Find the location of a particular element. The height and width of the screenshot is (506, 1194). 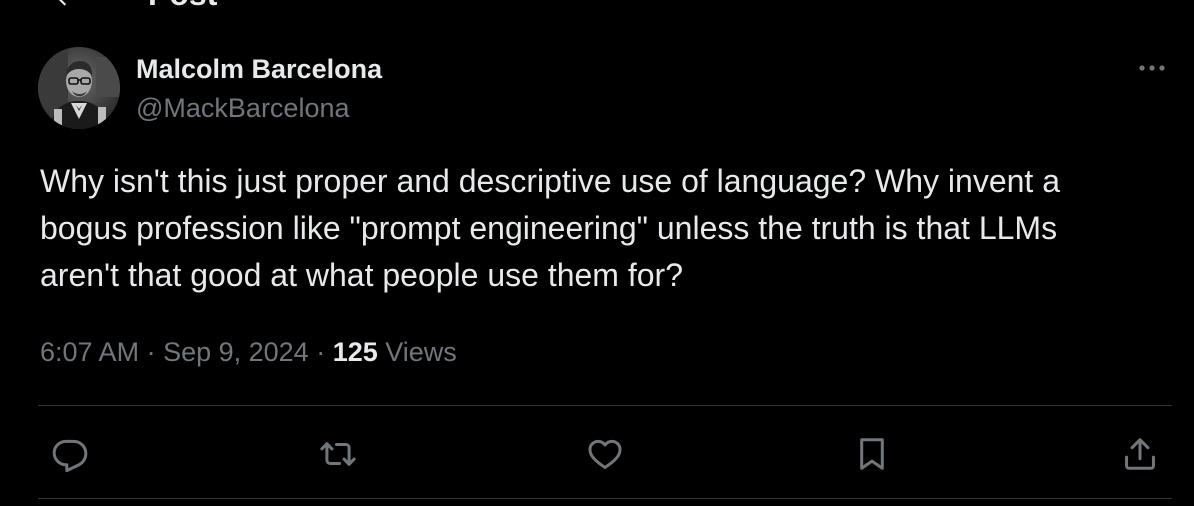

share-button is located at coordinates (1140, 454).